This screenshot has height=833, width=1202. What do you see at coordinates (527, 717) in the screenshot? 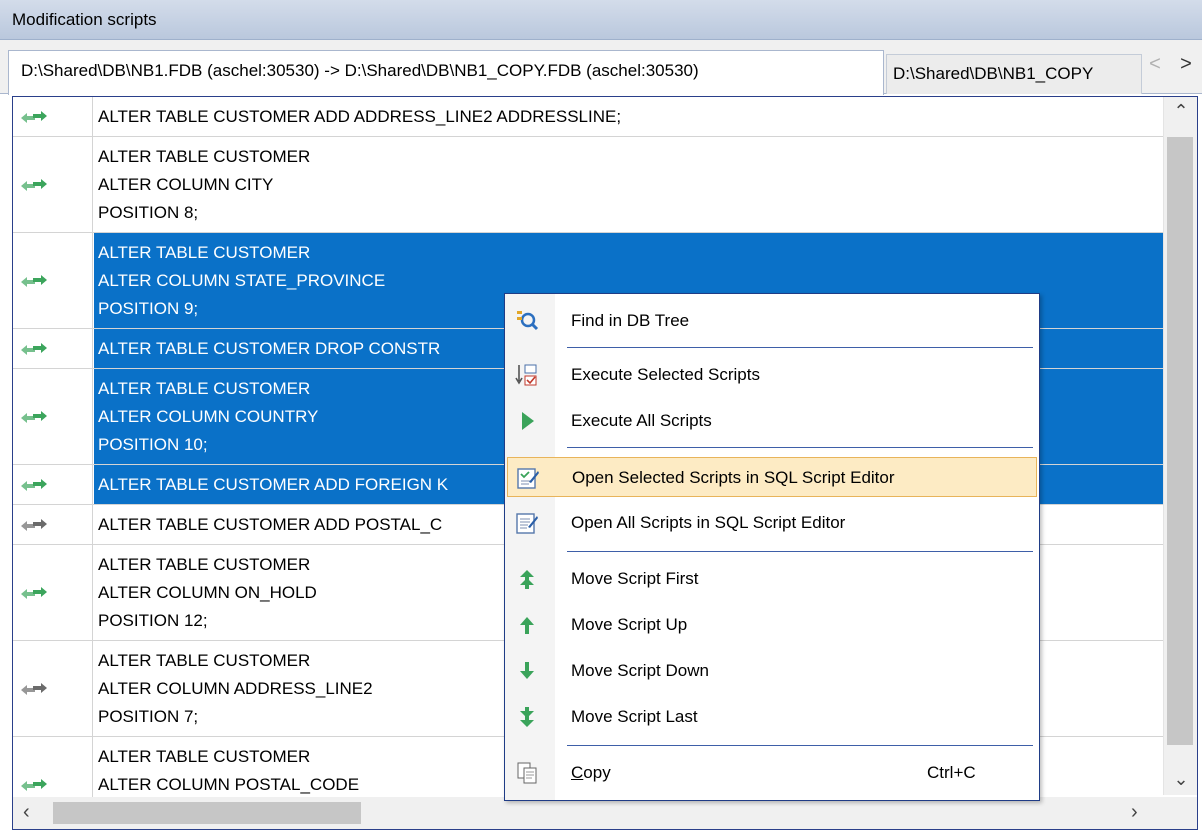
I see `move-last-icon` at bounding box center [527, 717].